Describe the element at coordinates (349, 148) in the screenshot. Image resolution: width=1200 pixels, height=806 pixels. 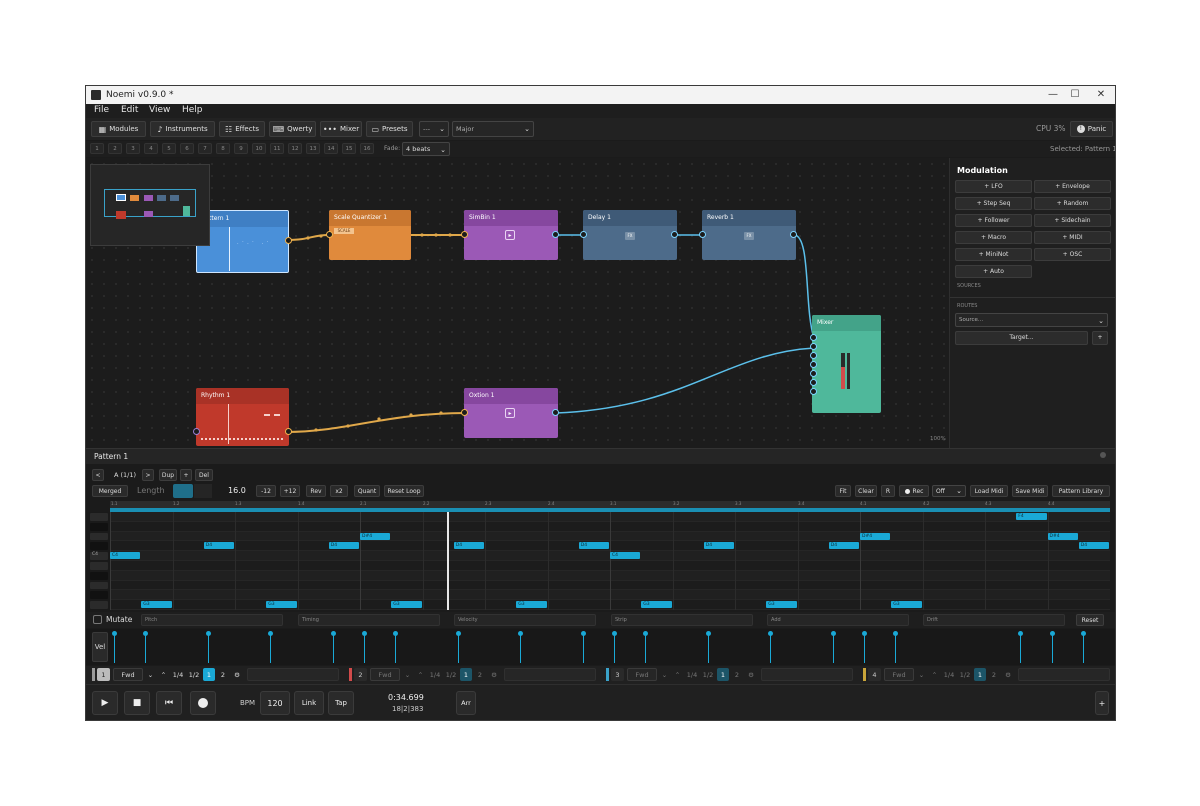
I see `pattern-slot: 15` at that location.